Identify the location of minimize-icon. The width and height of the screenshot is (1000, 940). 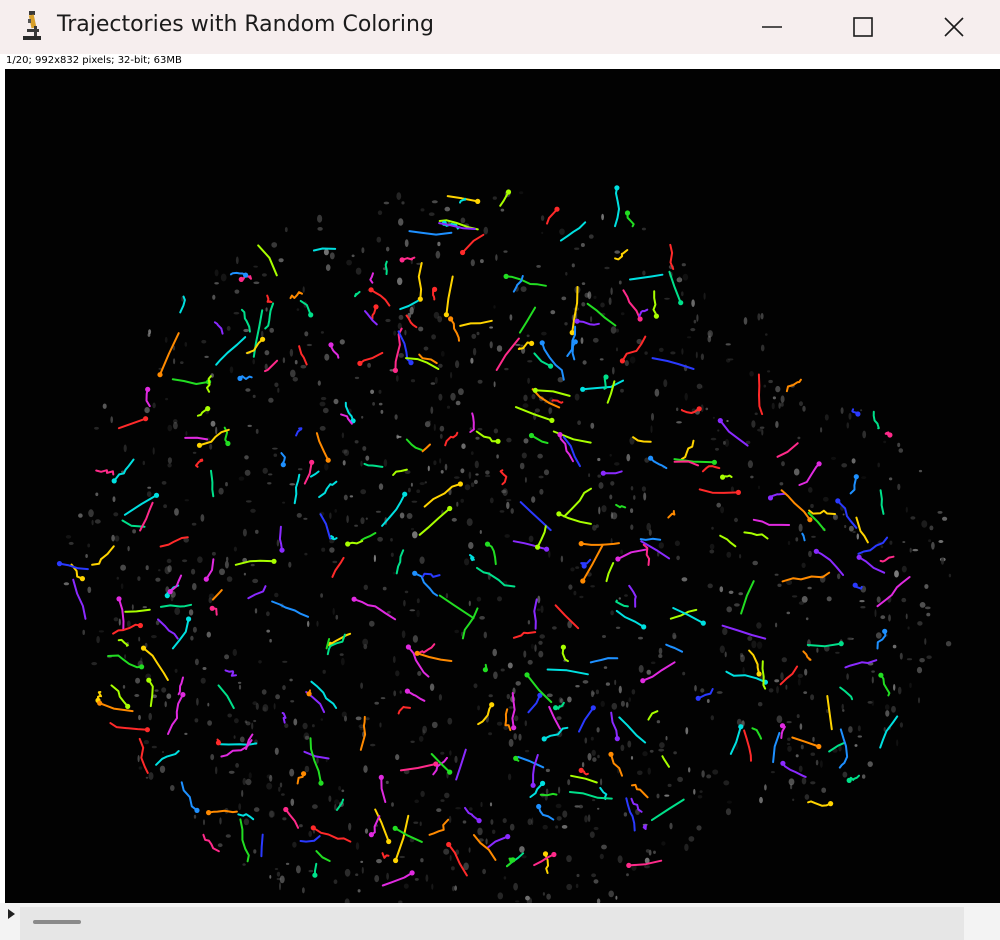
(772, 27).